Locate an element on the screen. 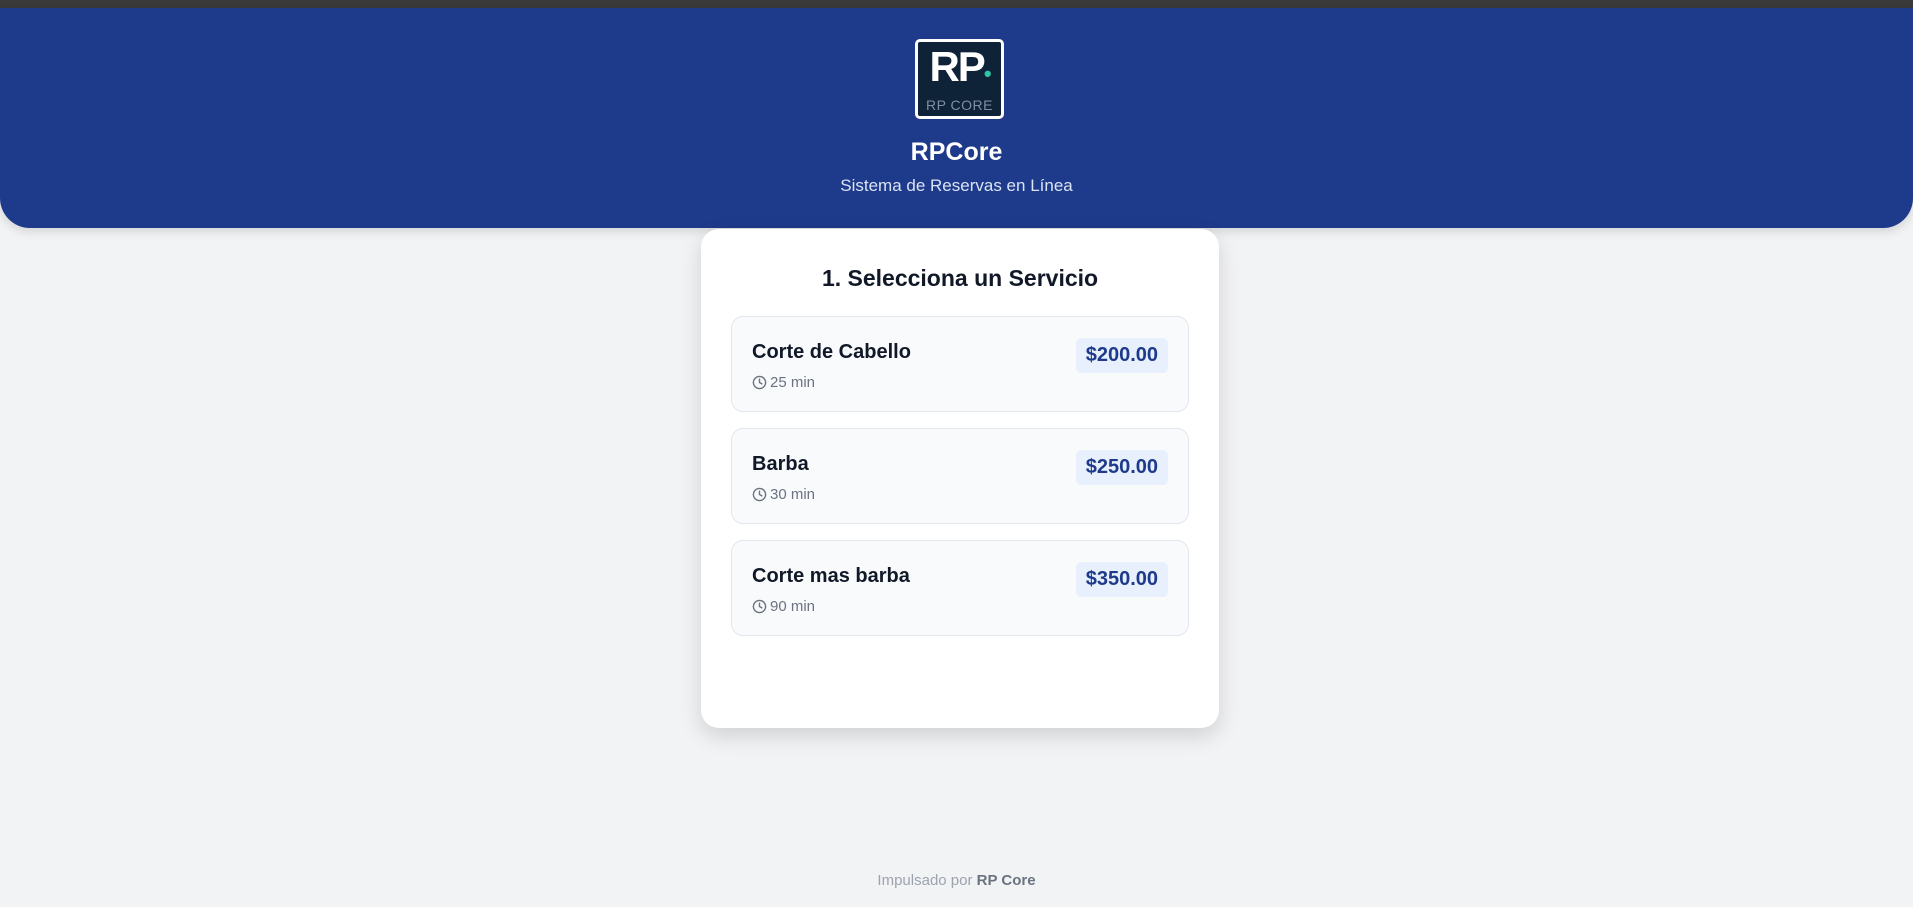 The image size is (1913, 907). page-footer: Impulsado por RP Core is located at coordinates (956, 880).